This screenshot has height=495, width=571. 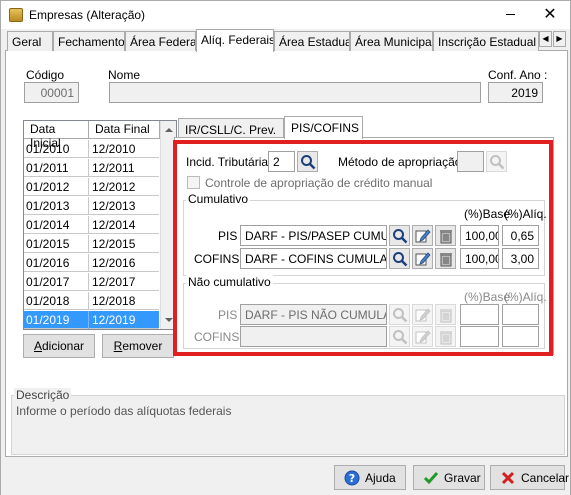 What do you see at coordinates (114, 320) in the screenshot?
I see `data-final-cell: 12/2019` at bounding box center [114, 320].